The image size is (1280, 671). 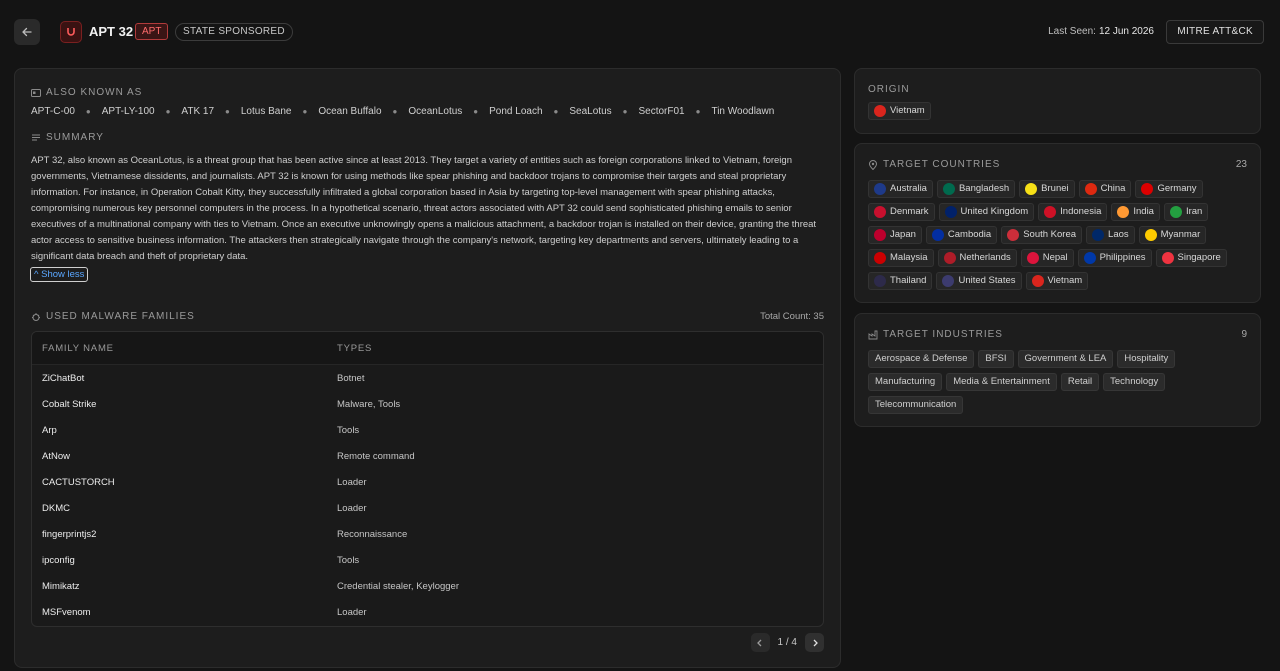 What do you see at coordinates (969, 234) in the screenshot?
I see `country-name: Cambodia` at bounding box center [969, 234].